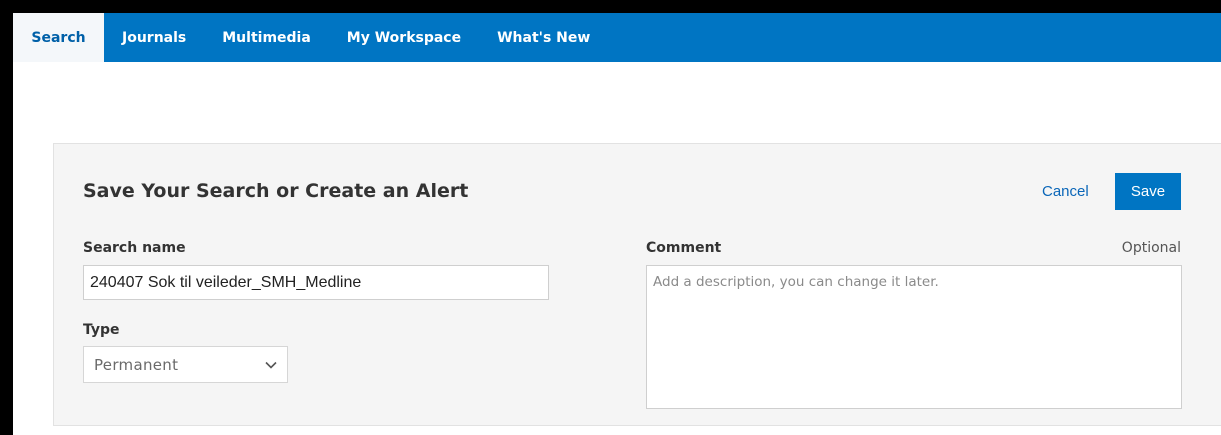  Describe the element at coordinates (914, 337) in the screenshot. I see `comment-textarea` at that location.